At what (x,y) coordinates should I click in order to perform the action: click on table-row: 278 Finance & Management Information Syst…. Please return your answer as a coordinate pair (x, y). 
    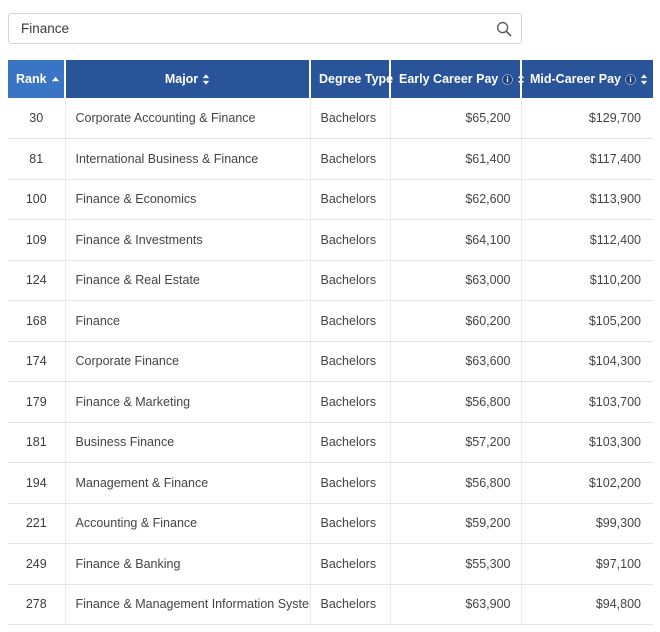
    Looking at the image, I should click on (330, 604).